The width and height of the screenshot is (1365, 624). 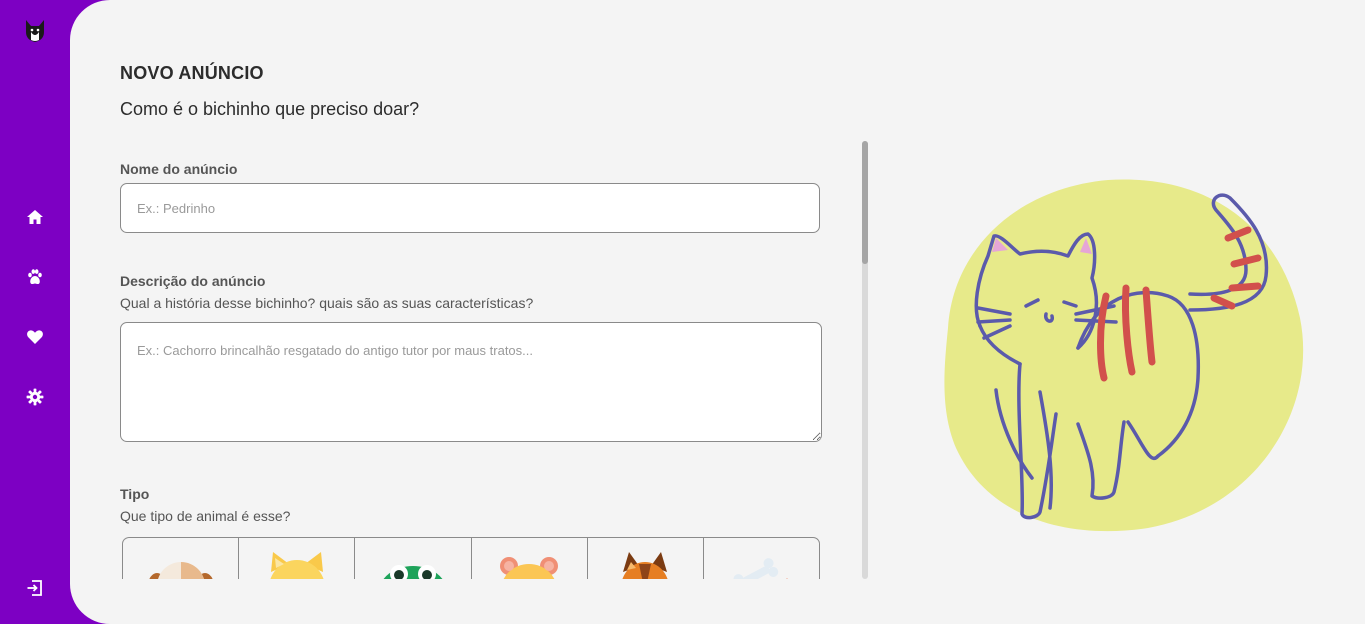 I want to click on logout-icon, so click(x=35, y=590).